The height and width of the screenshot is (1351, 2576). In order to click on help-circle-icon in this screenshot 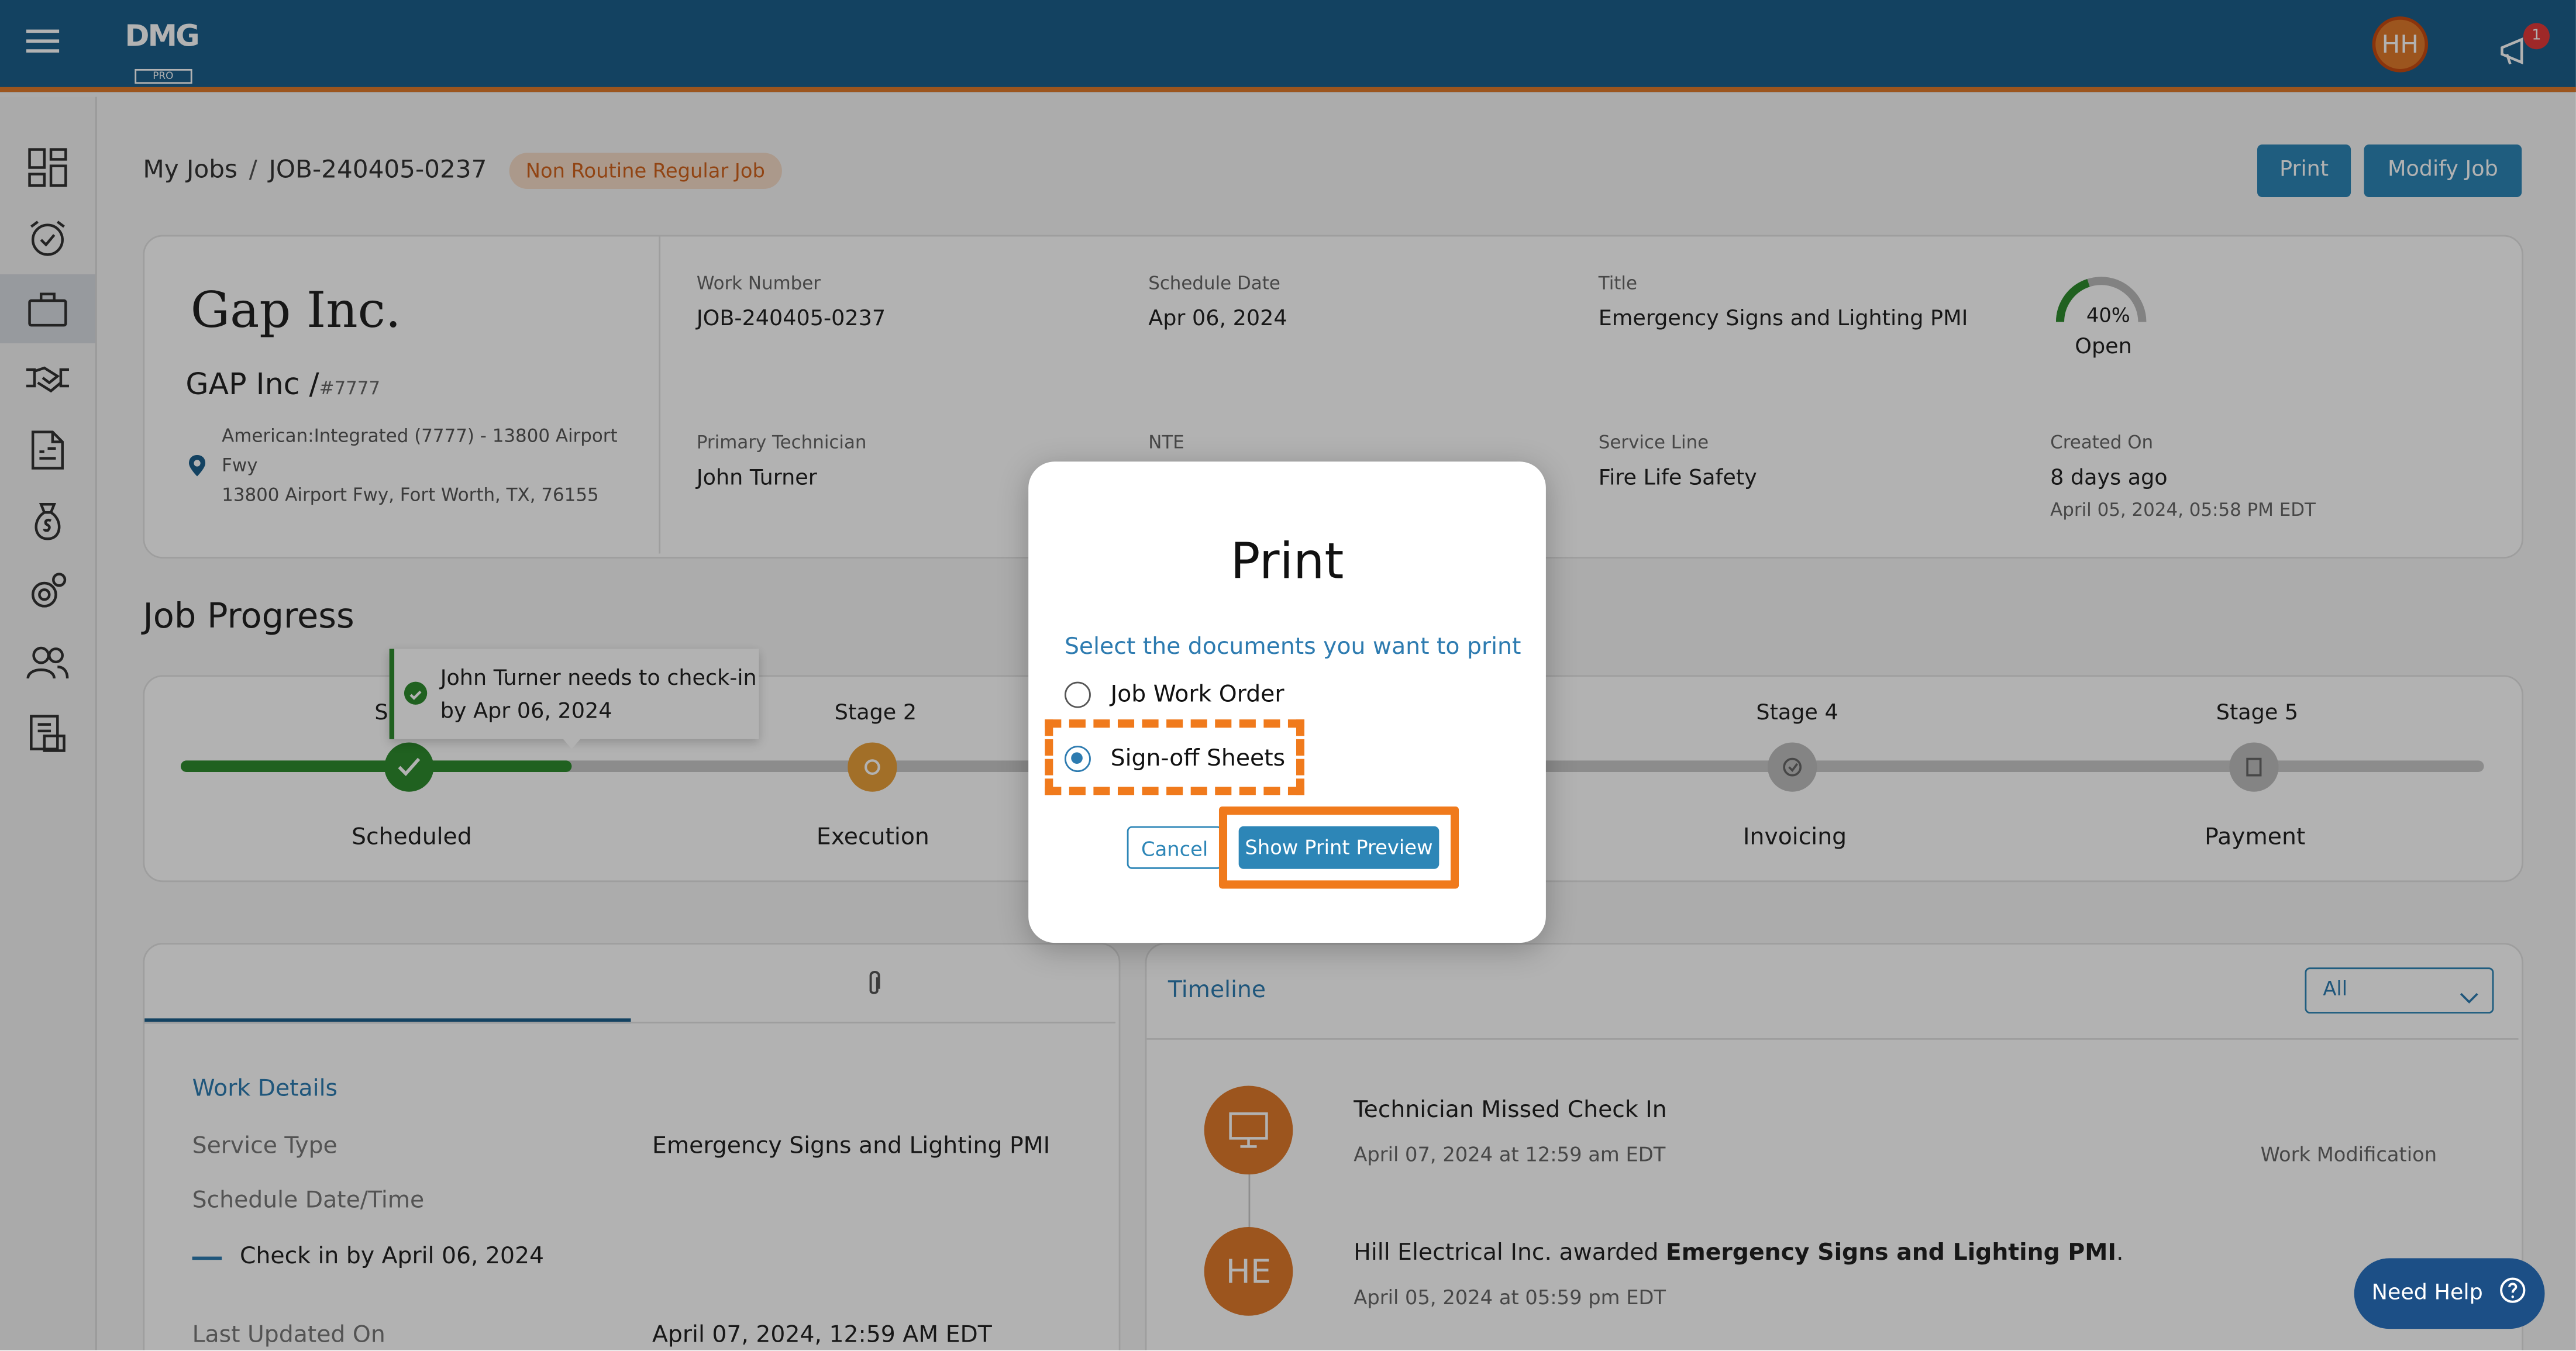, I will do `click(2513, 1293)`.